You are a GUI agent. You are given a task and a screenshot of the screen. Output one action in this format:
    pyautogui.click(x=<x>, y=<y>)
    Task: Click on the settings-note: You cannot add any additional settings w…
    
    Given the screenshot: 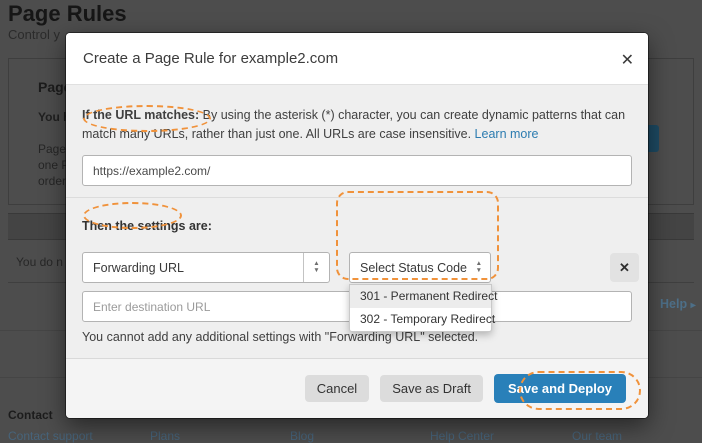 What is the action you would take?
    pyautogui.click(x=280, y=337)
    